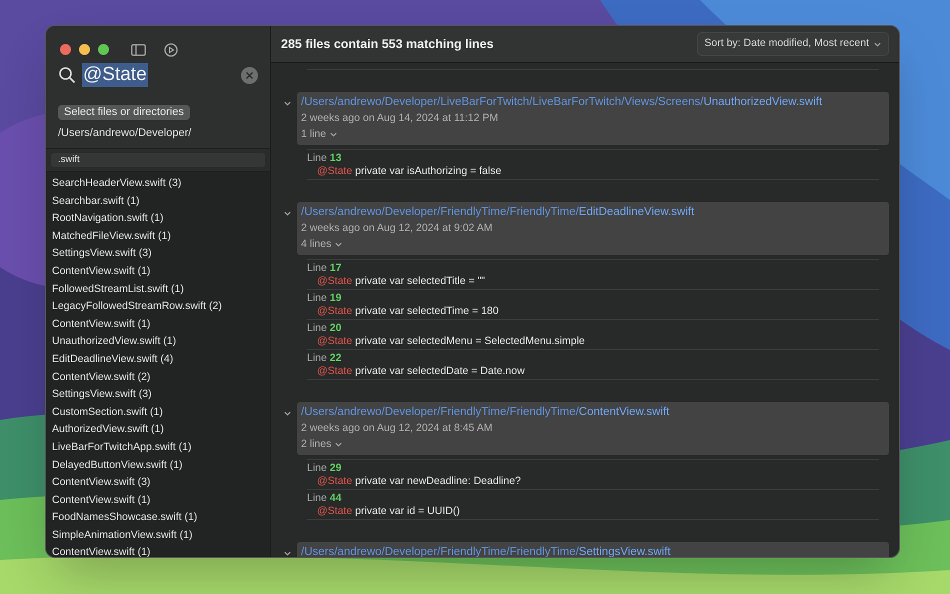 The image size is (950, 594). What do you see at coordinates (593, 228) in the screenshot?
I see `file-header: /Users/andrewo/Developer/FriendlyTime/FriendlyTime/EditDeadlineView.swift 2 weeks ago on Aug 12, 2024 at 9:02 AM 4 lines` at bounding box center [593, 228].